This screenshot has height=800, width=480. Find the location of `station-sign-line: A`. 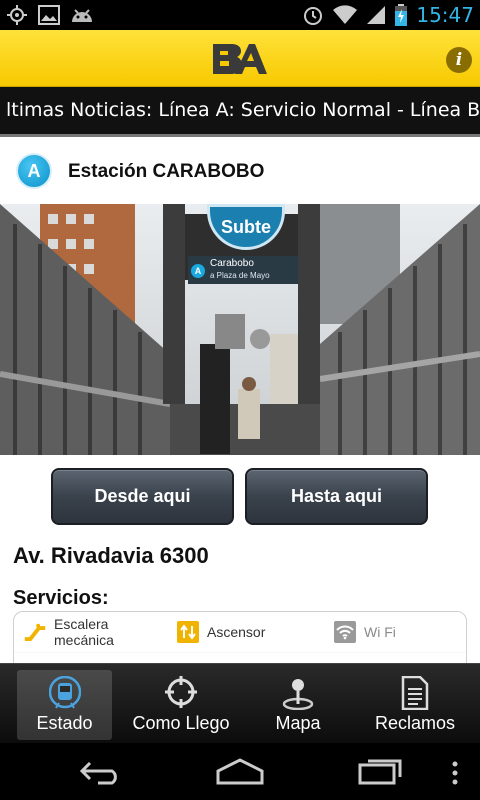

station-sign-line: A is located at coordinates (198, 271).